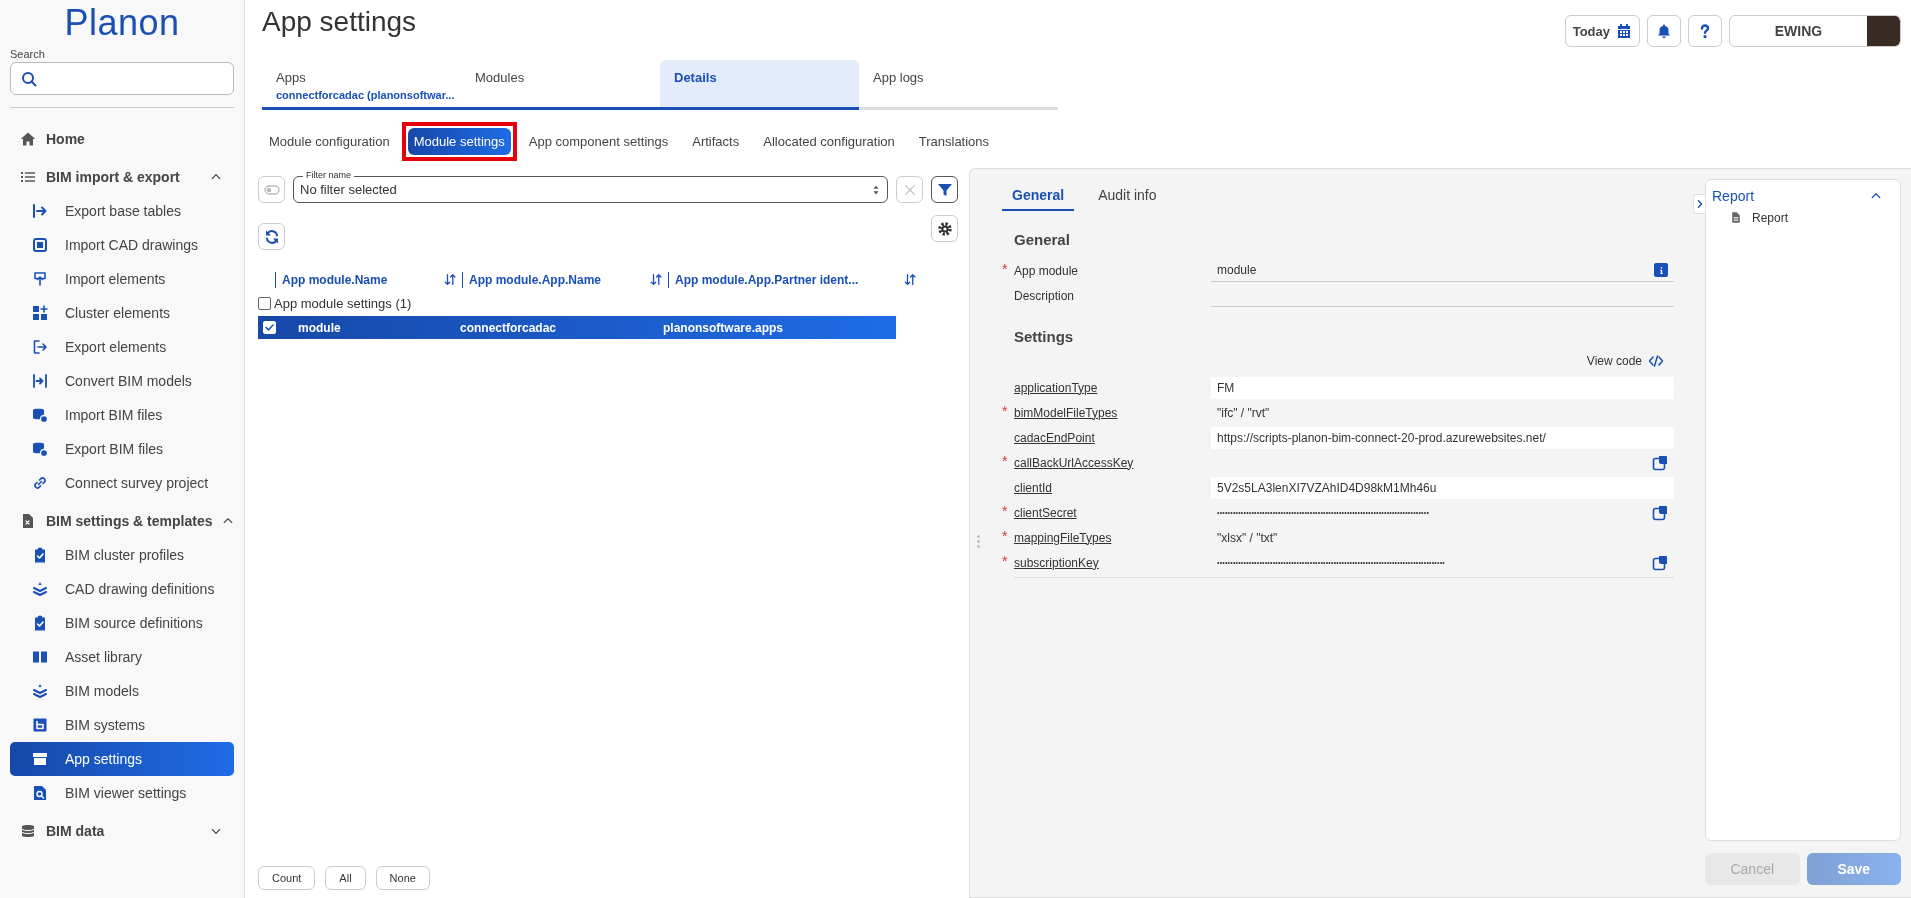 The image size is (1911, 898). What do you see at coordinates (122, 589) in the screenshot?
I see `nav-item: CAD drawing definitions` at bounding box center [122, 589].